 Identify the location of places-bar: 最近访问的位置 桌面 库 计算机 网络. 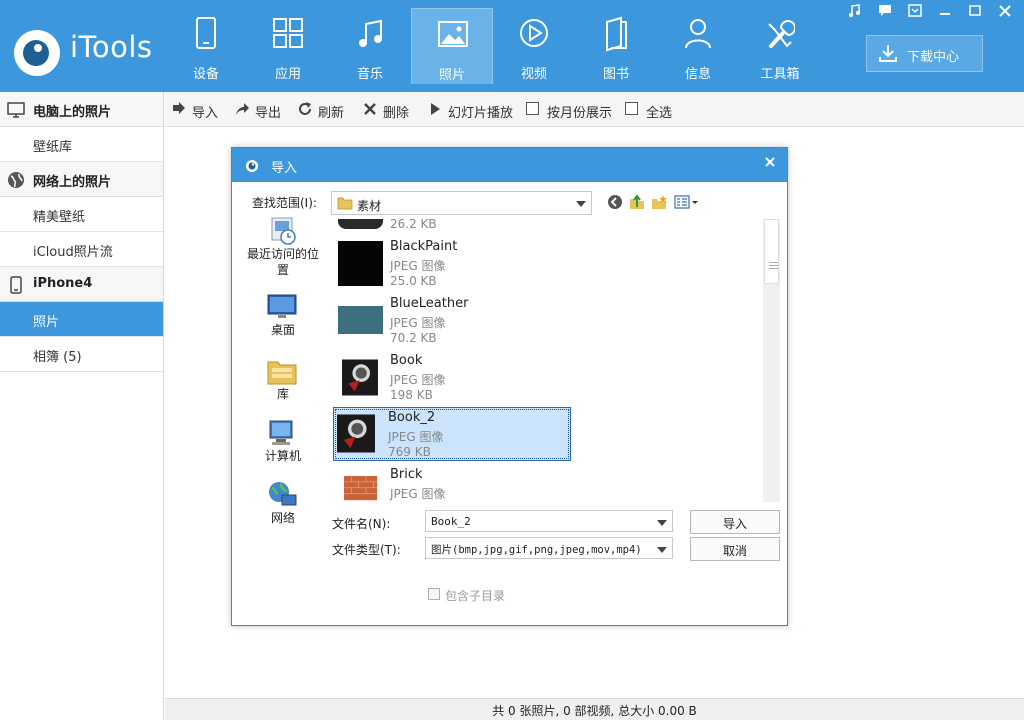
(283, 370).